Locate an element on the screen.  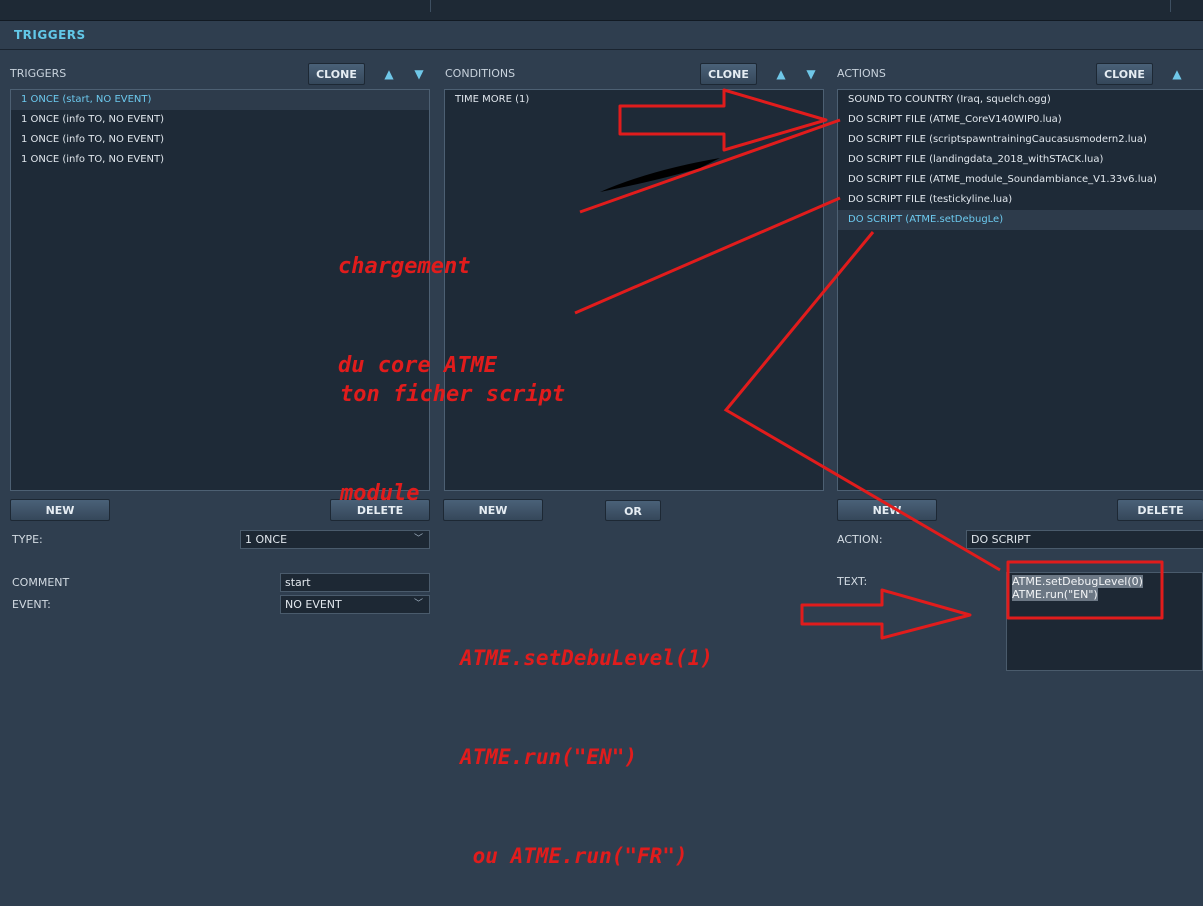
annotation-line: ou ATME.run("FR") is located at coordinates (574, 856).